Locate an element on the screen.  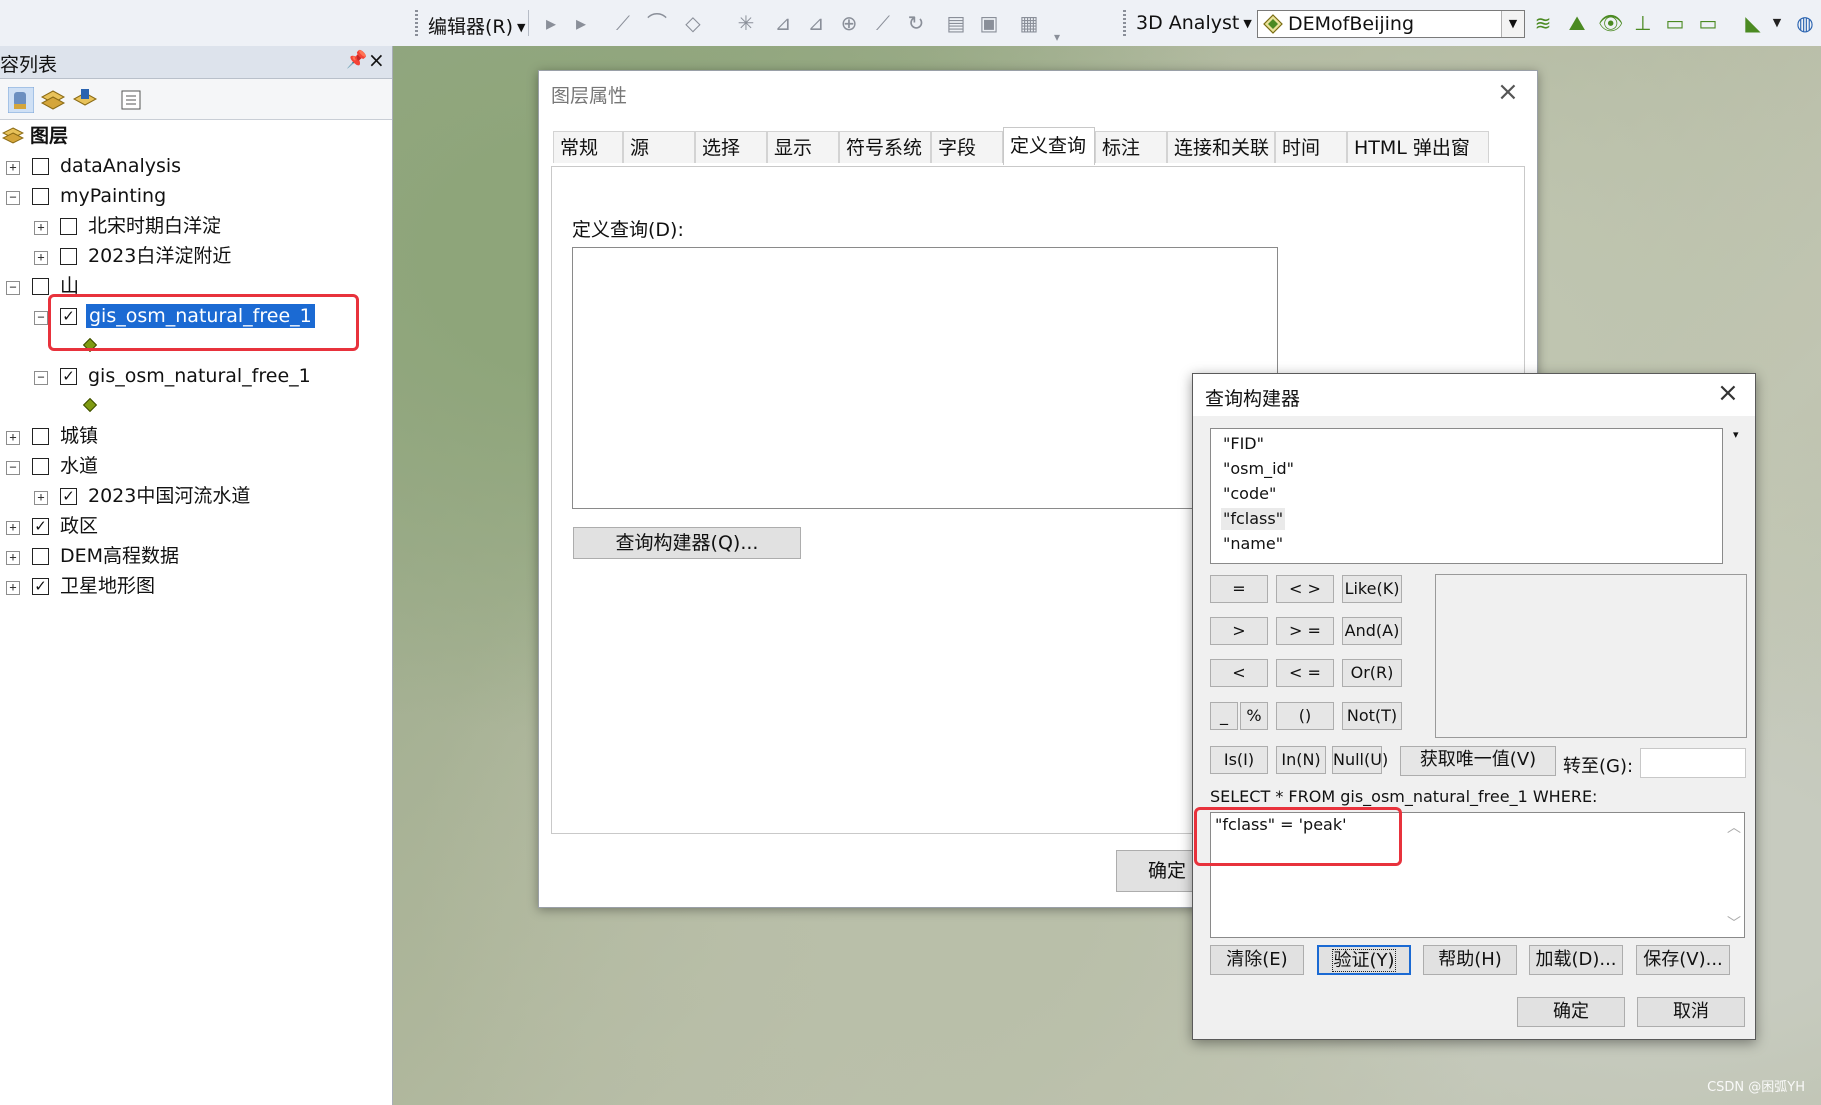
less-than-button: < is located at coordinates (1239, 673).